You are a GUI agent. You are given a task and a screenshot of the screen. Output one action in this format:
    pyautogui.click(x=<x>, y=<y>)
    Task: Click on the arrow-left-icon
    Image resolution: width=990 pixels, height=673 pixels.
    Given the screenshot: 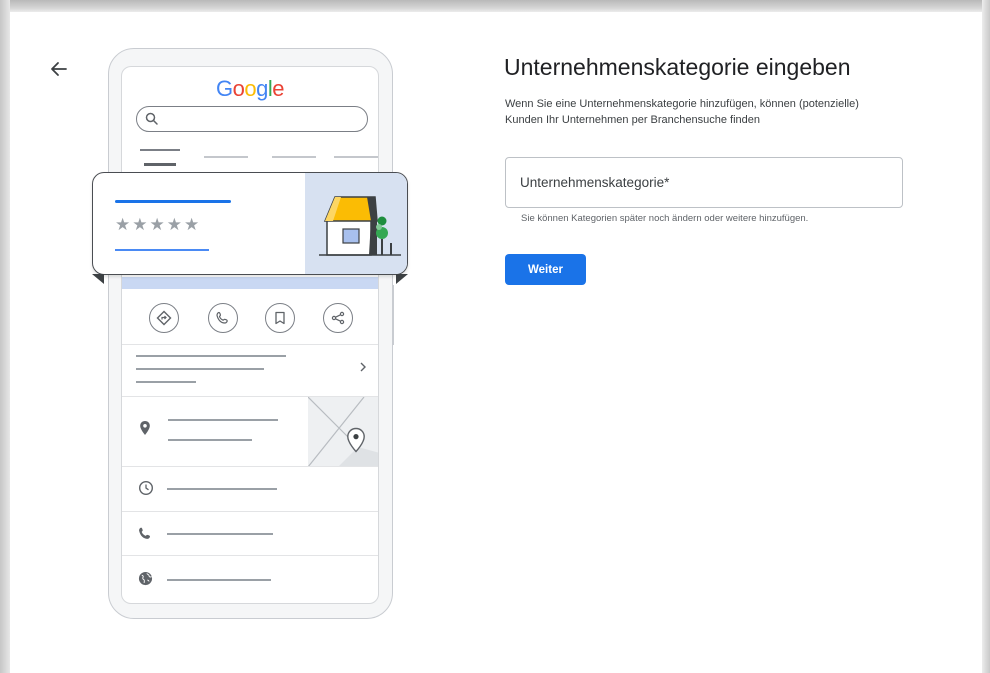 What is the action you would take?
    pyautogui.click(x=59, y=69)
    